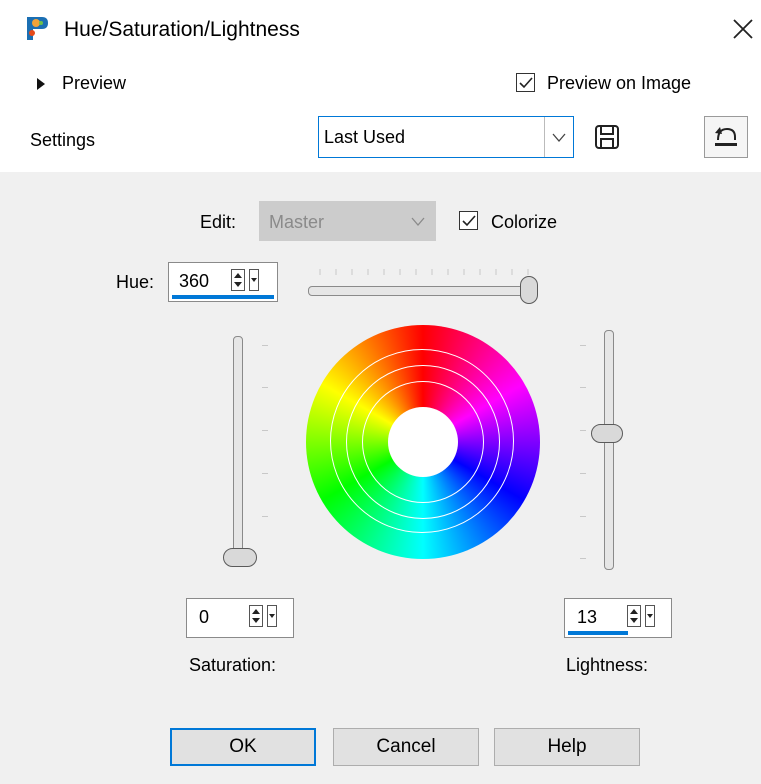  Describe the element at coordinates (233, 665) in the screenshot. I see `saturation-label: Saturation:` at that location.